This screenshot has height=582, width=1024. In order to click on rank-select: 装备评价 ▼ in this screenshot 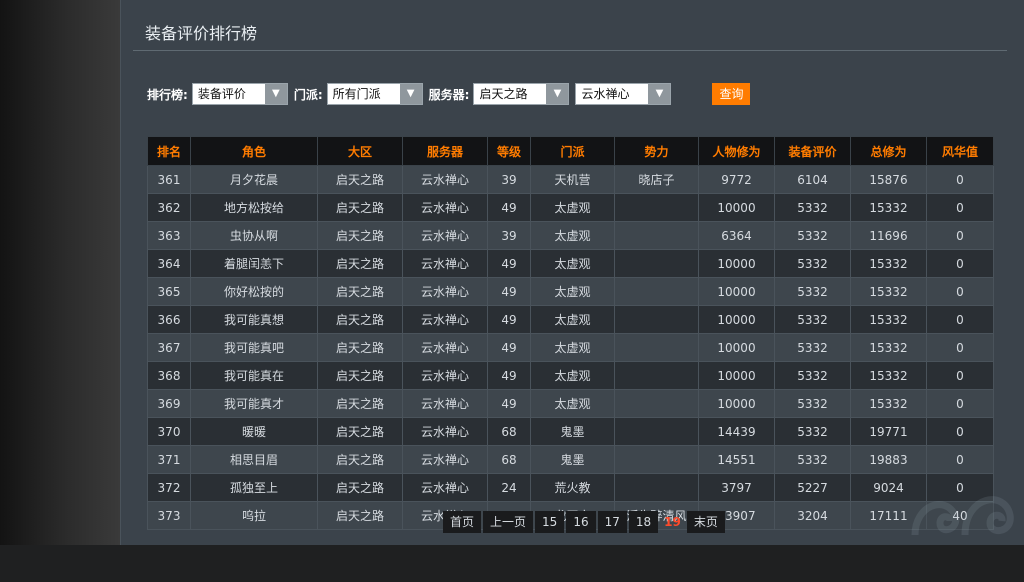, I will do `click(239, 94)`.